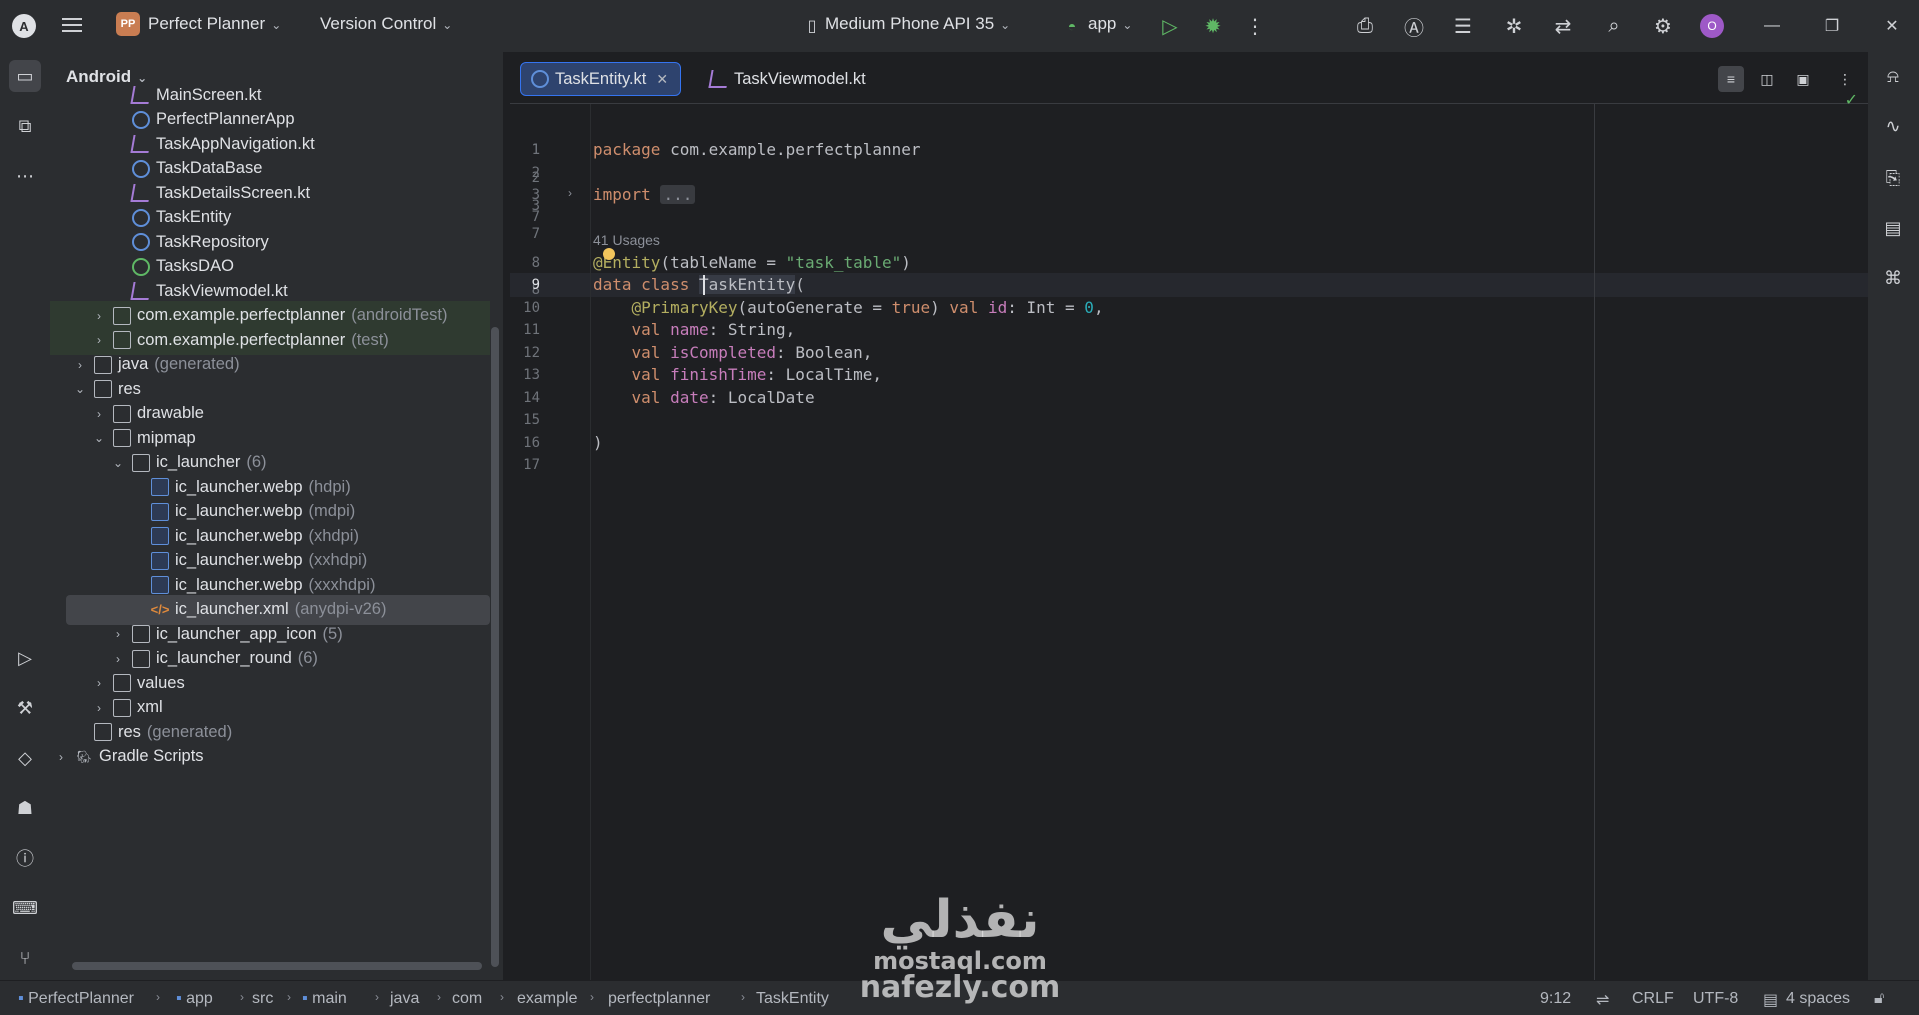 The image size is (1919, 1015). What do you see at coordinates (24, 26) in the screenshot?
I see `android-studio-logo-icon: A` at bounding box center [24, 26].